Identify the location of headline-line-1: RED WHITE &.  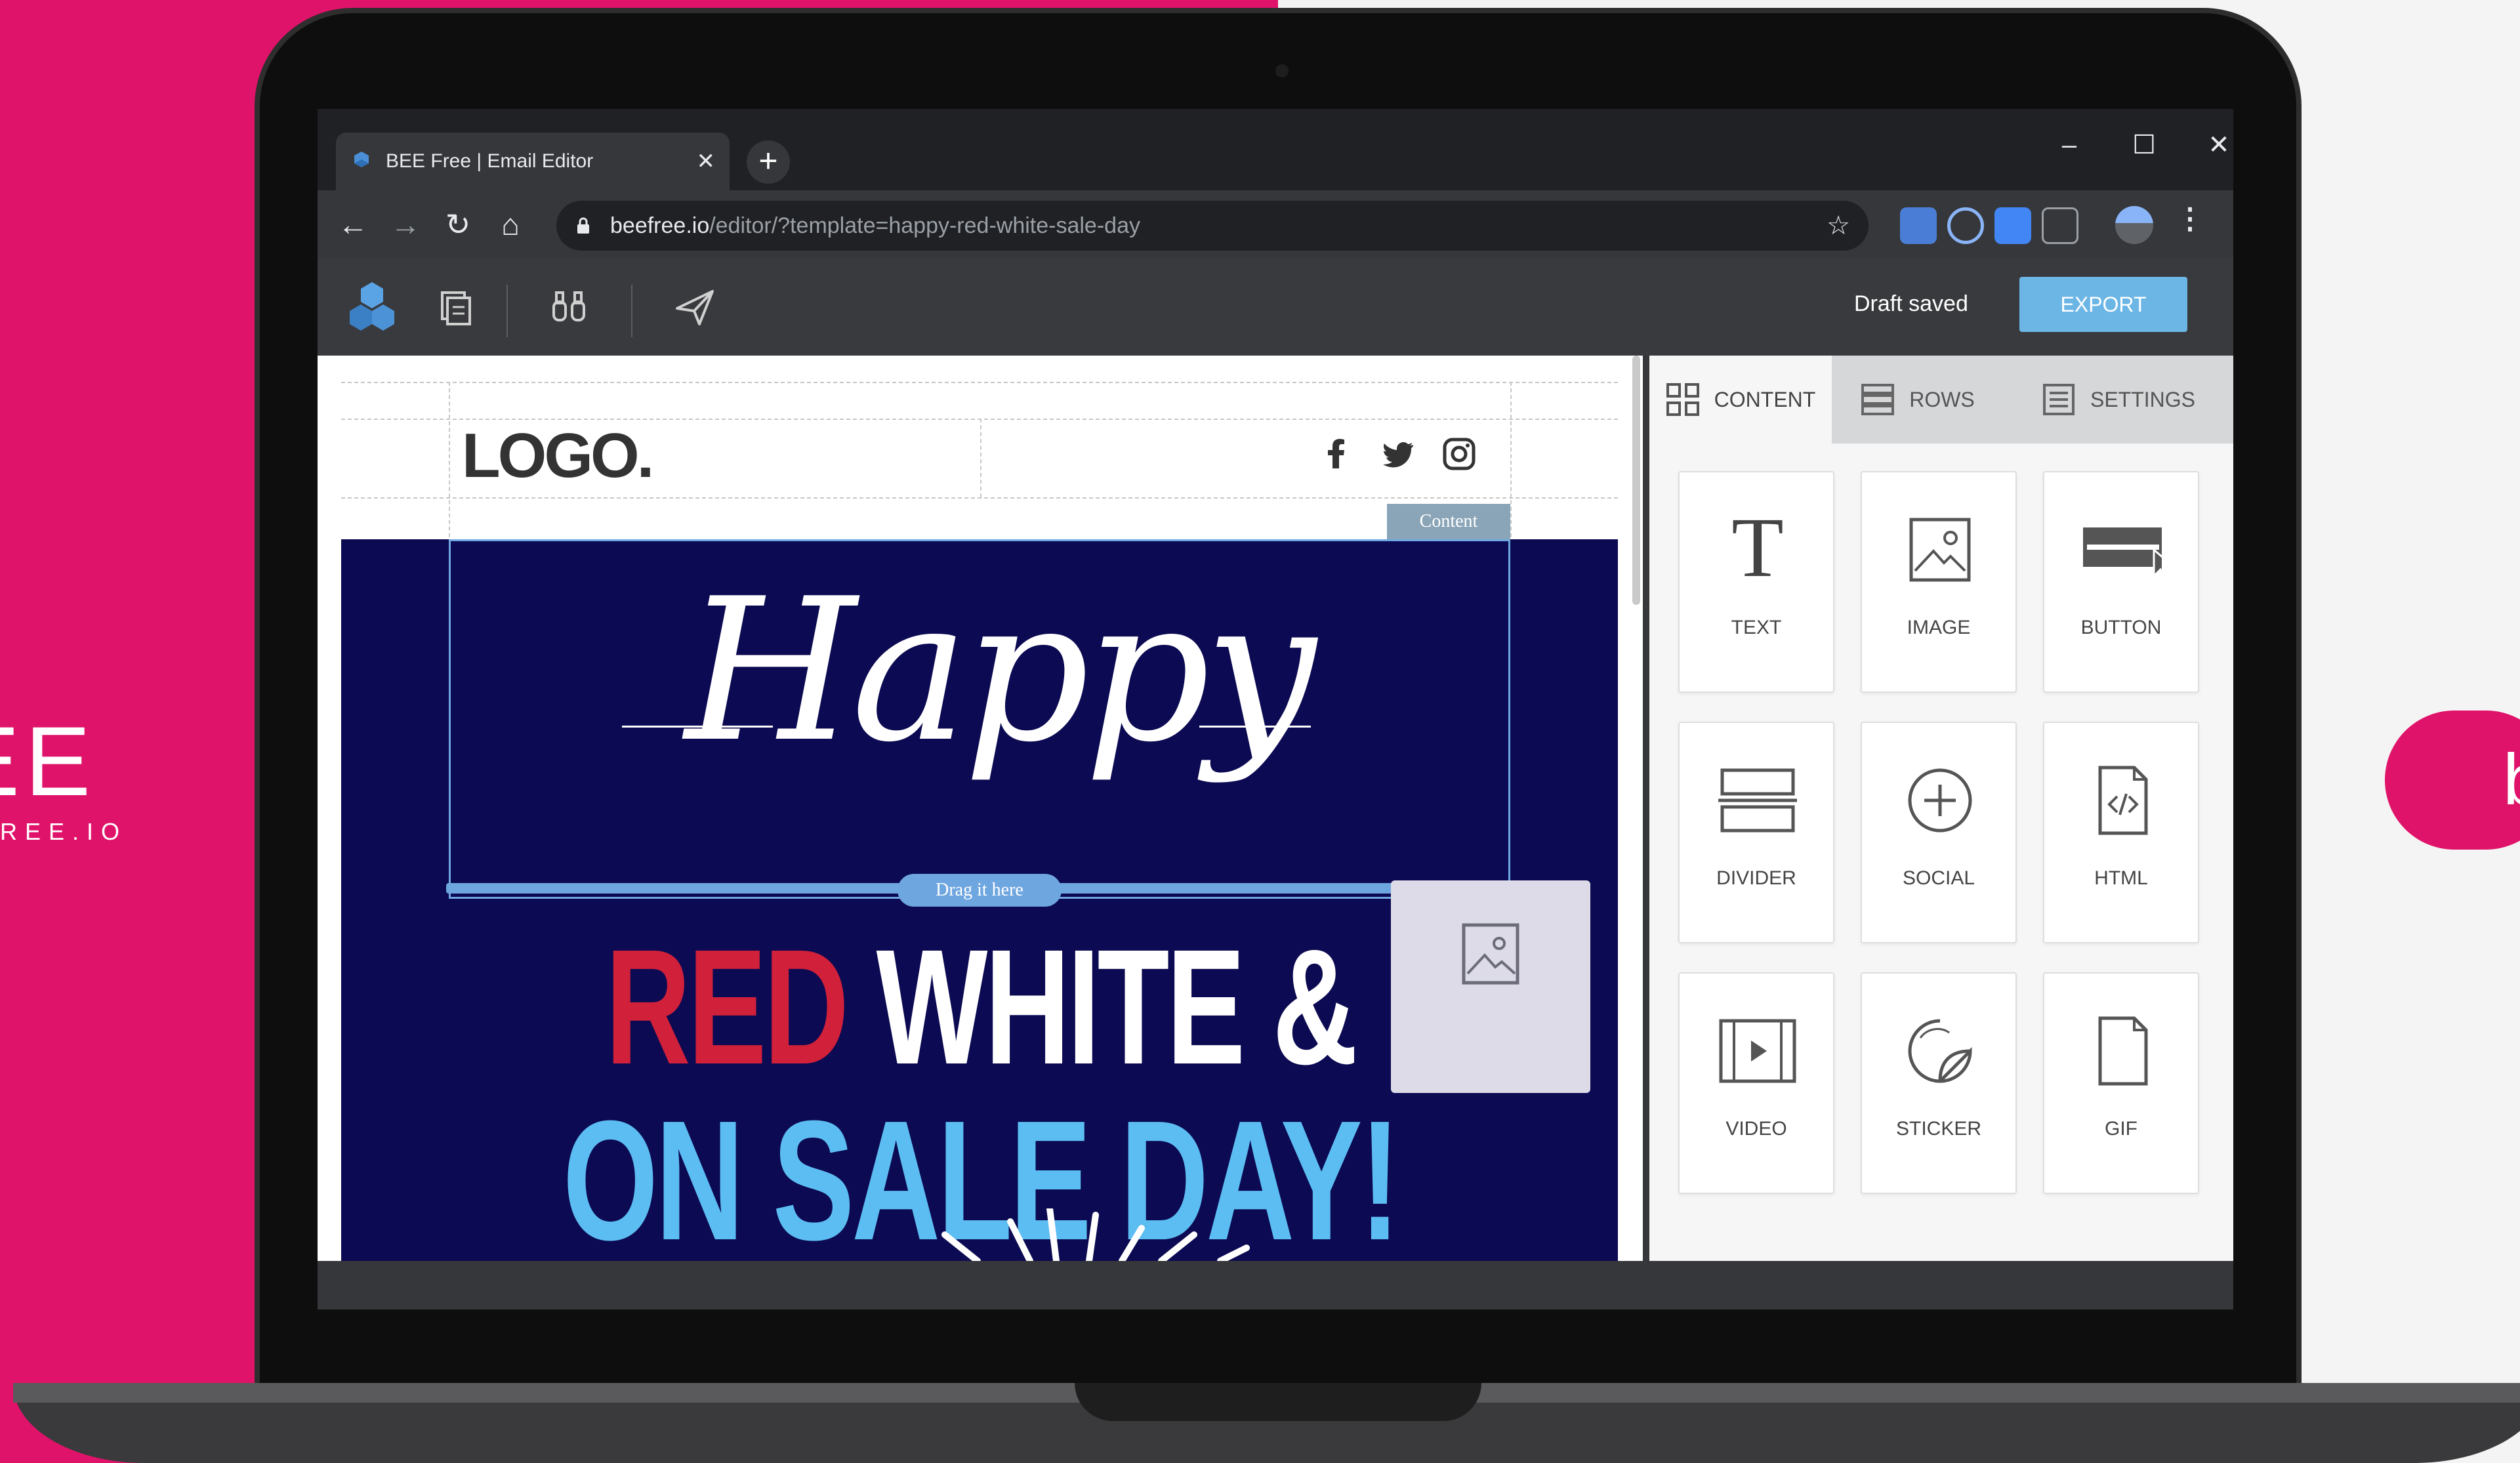
(980, 1007).